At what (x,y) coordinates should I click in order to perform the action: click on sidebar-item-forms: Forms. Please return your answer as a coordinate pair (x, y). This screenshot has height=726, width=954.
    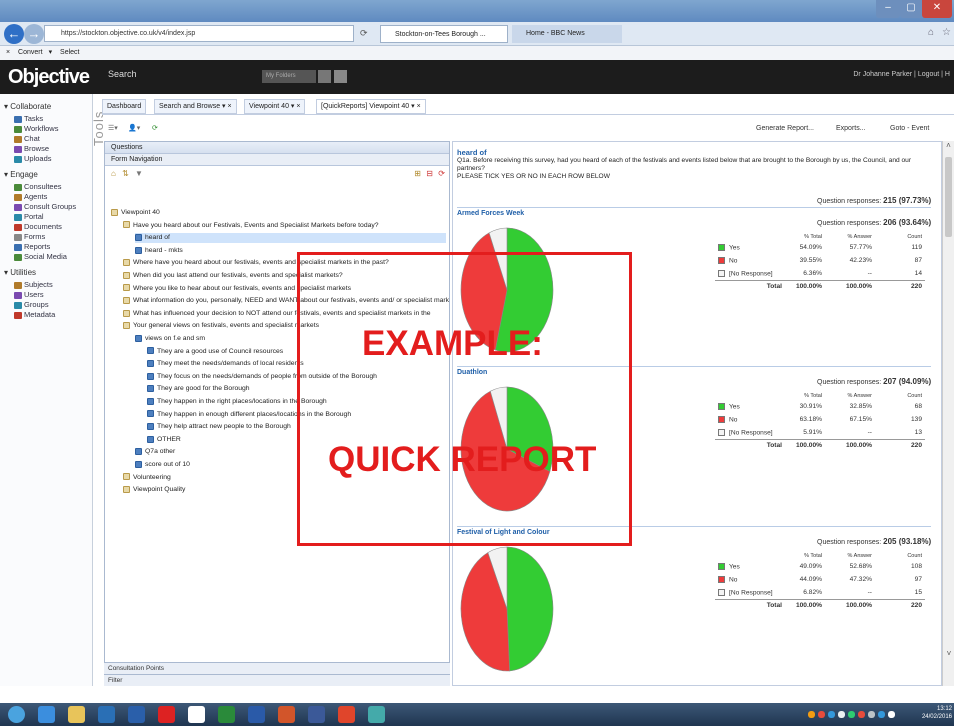
    Looking at the image, I should click on (29, 236).